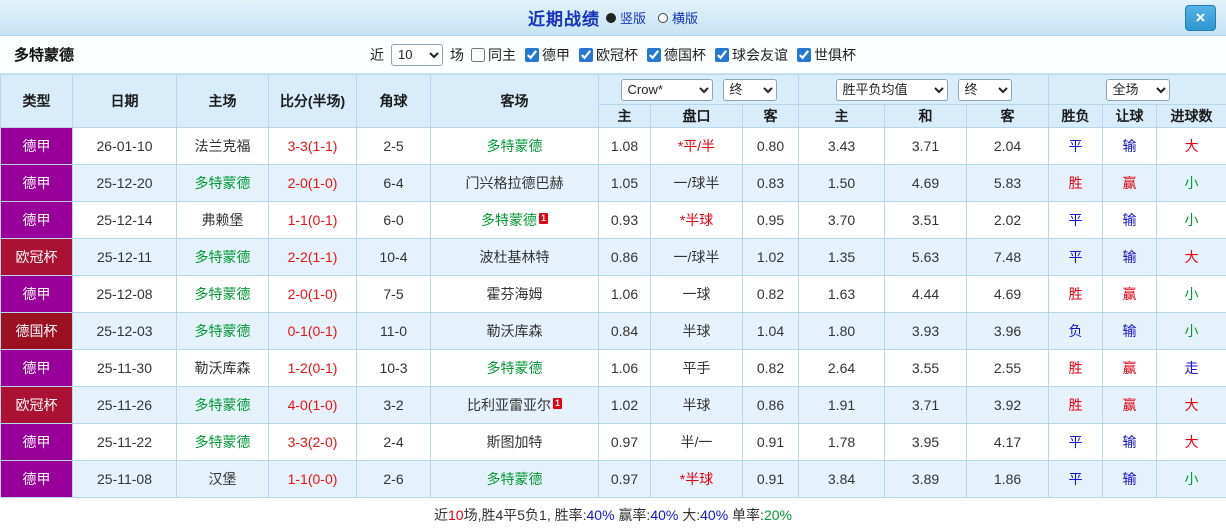 This screenshot has height=532, width=1226. What do you see at coordinates (1137, 89) in the screenshot?
I see `scope-select: 全场` at bounding box center [1137, 89].